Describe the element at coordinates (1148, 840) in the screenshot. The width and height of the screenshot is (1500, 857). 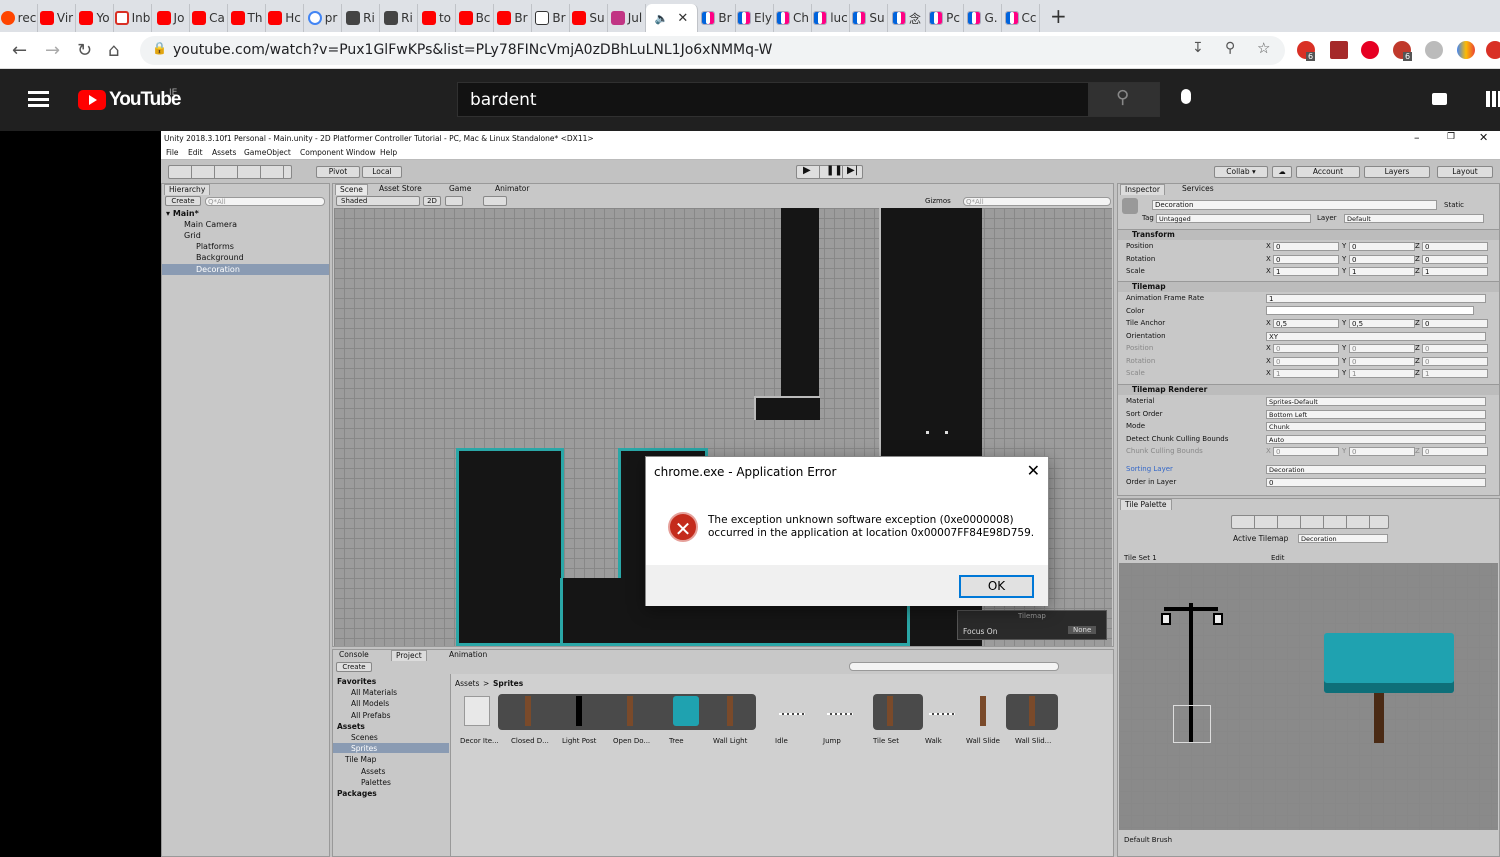
I see `brush-dropdown: Default Brush` at that location.